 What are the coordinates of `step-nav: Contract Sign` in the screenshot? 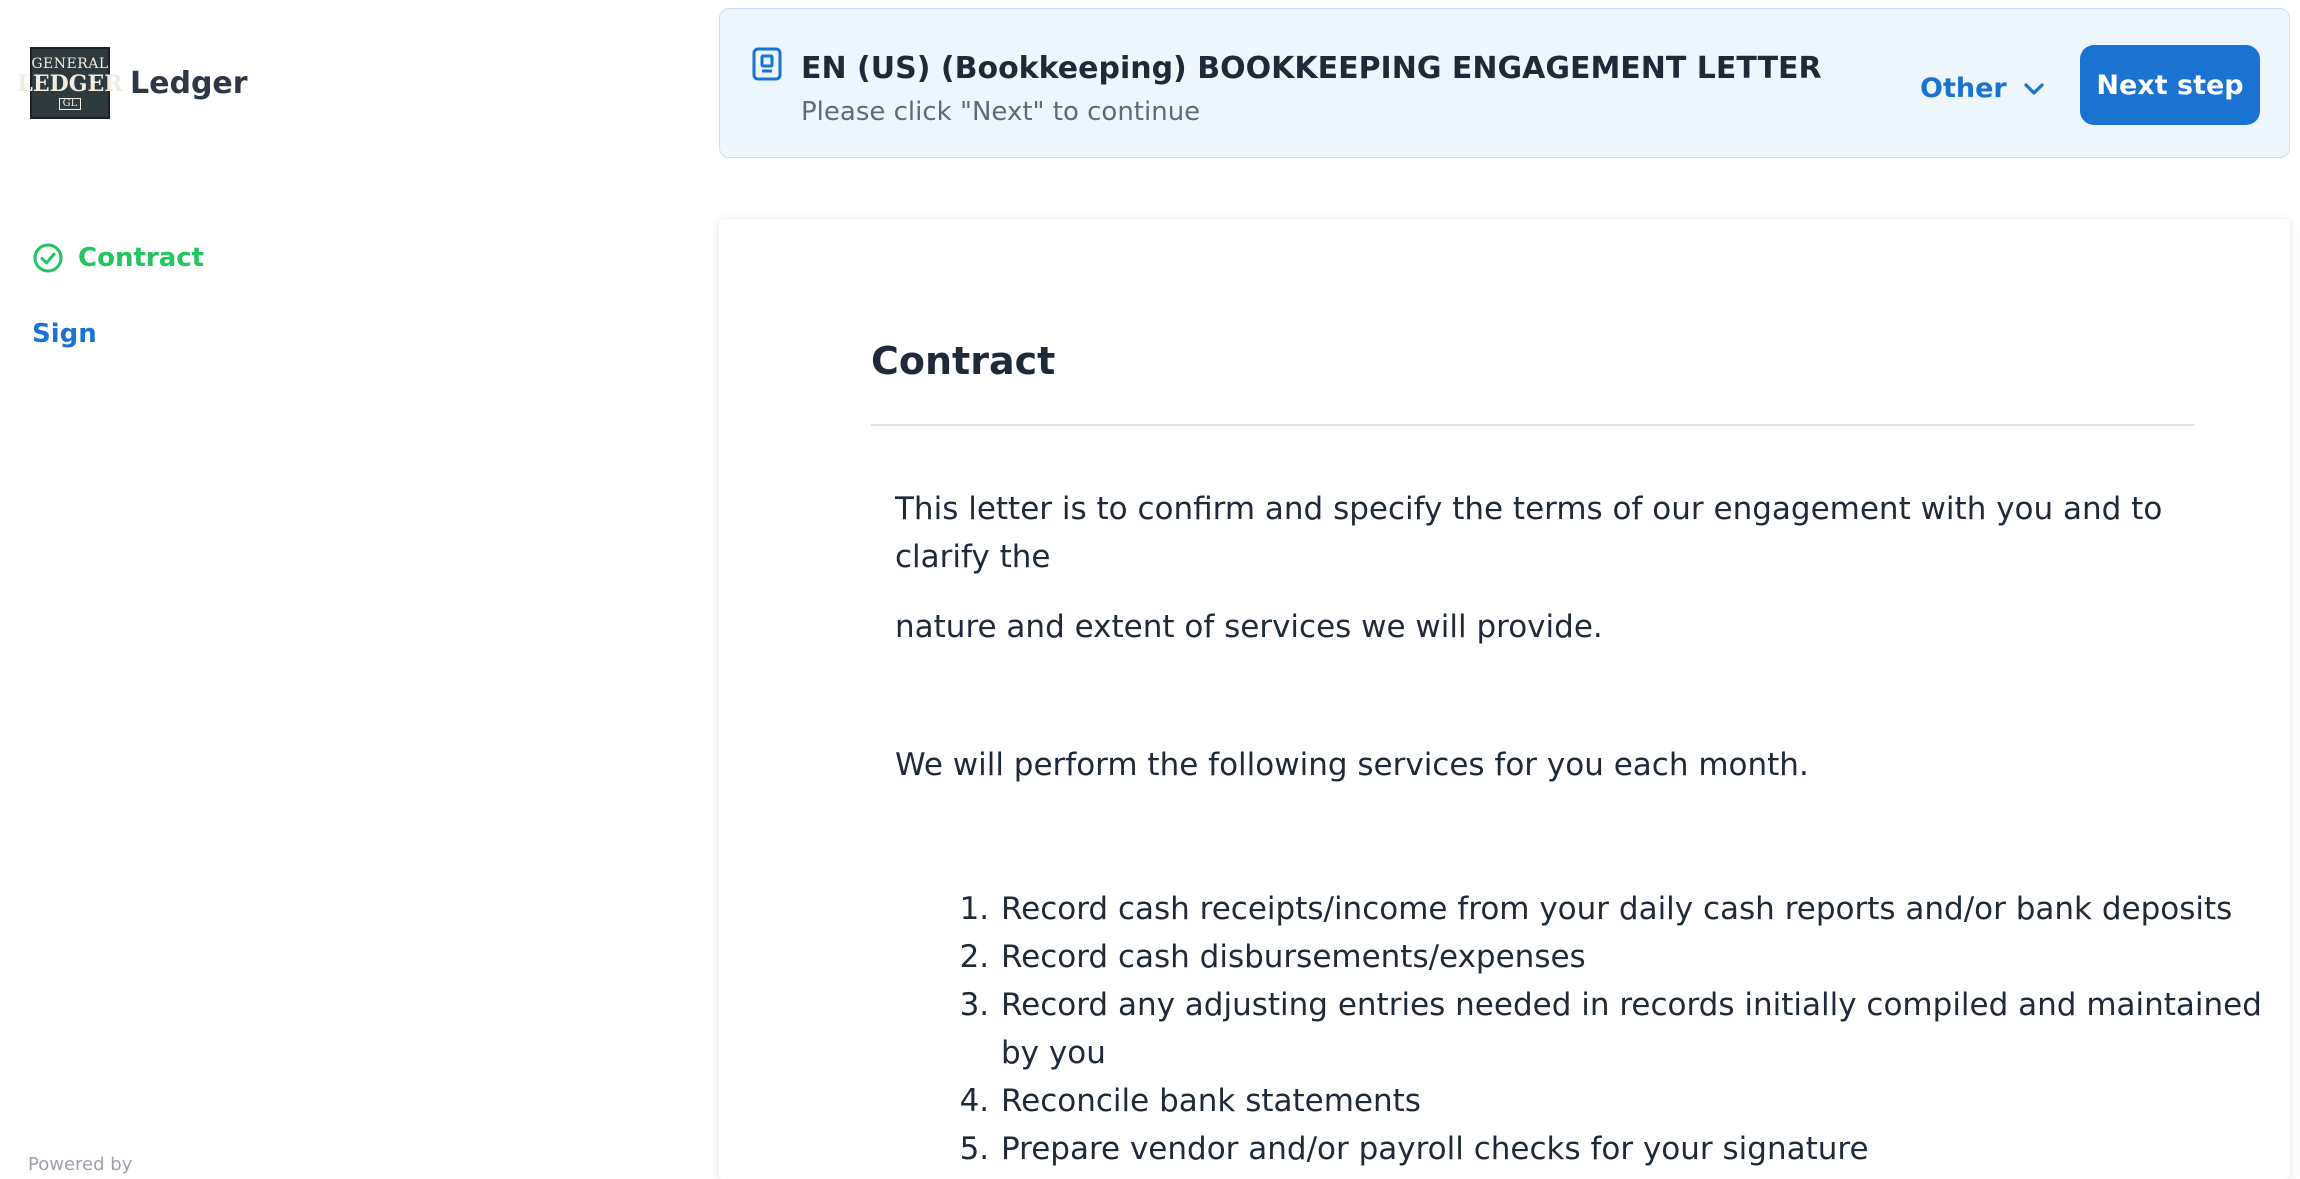 It's located at (118, 314).